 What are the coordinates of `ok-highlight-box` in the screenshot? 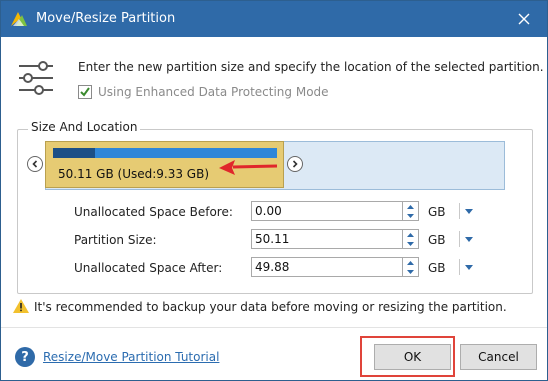 It's located at (407, 356).